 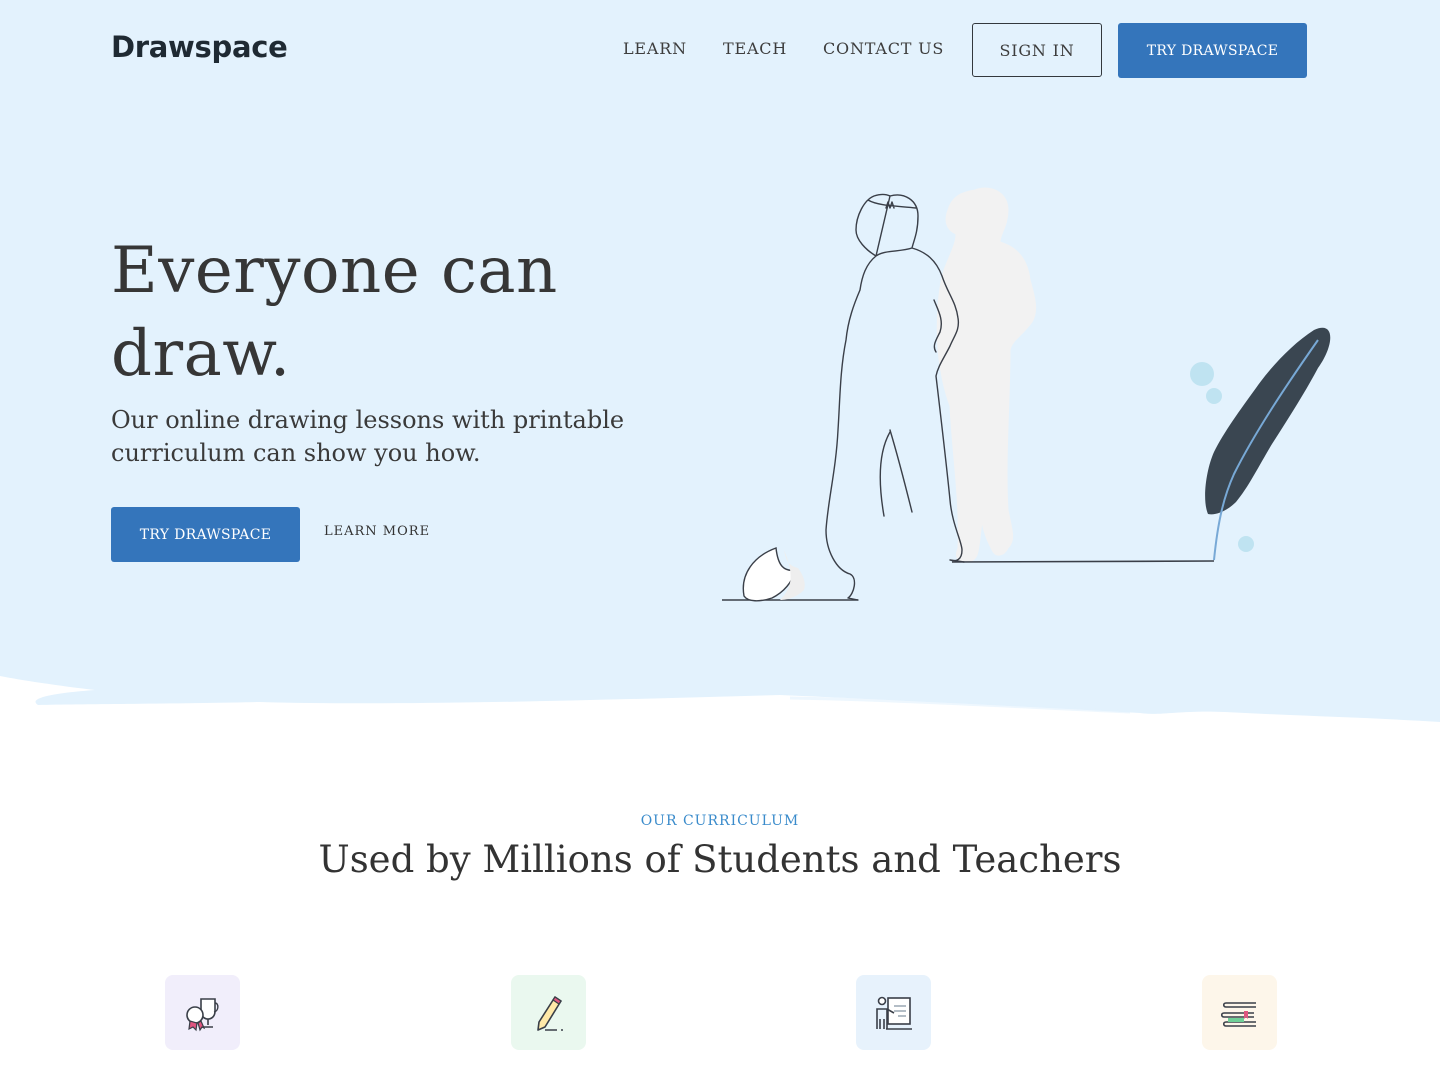 I want to click on feature-tile-books, so click(x=1239, y=1012).